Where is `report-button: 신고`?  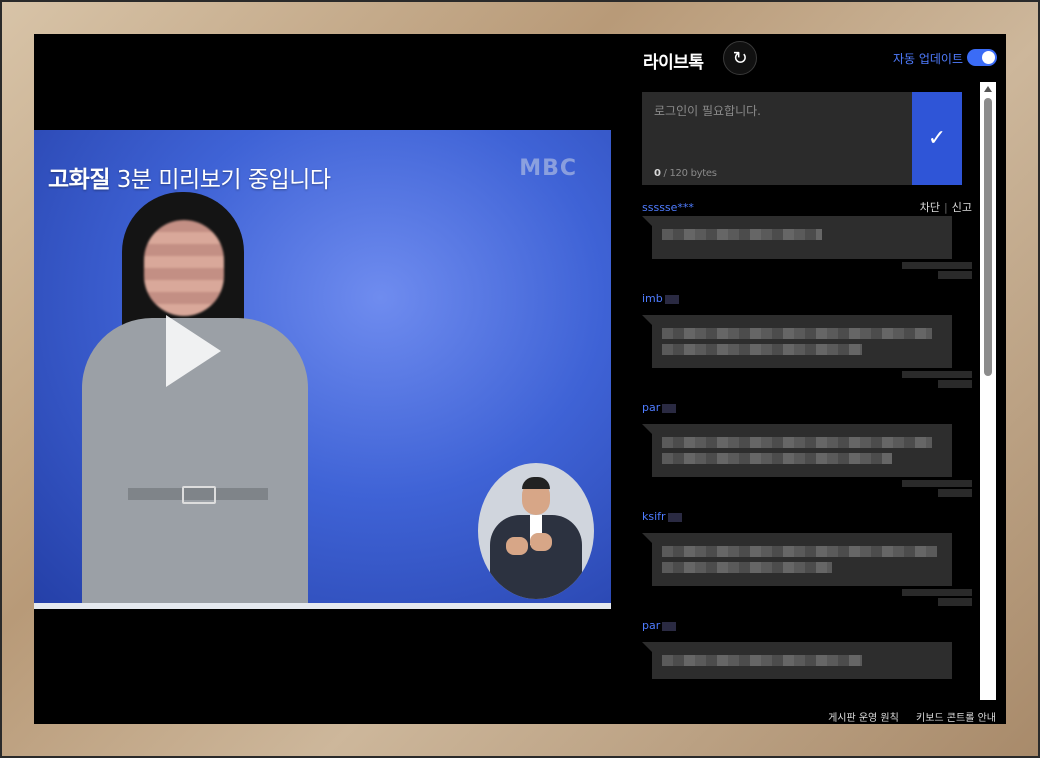
report-button: 신고 is located at coordinates (962, 207).